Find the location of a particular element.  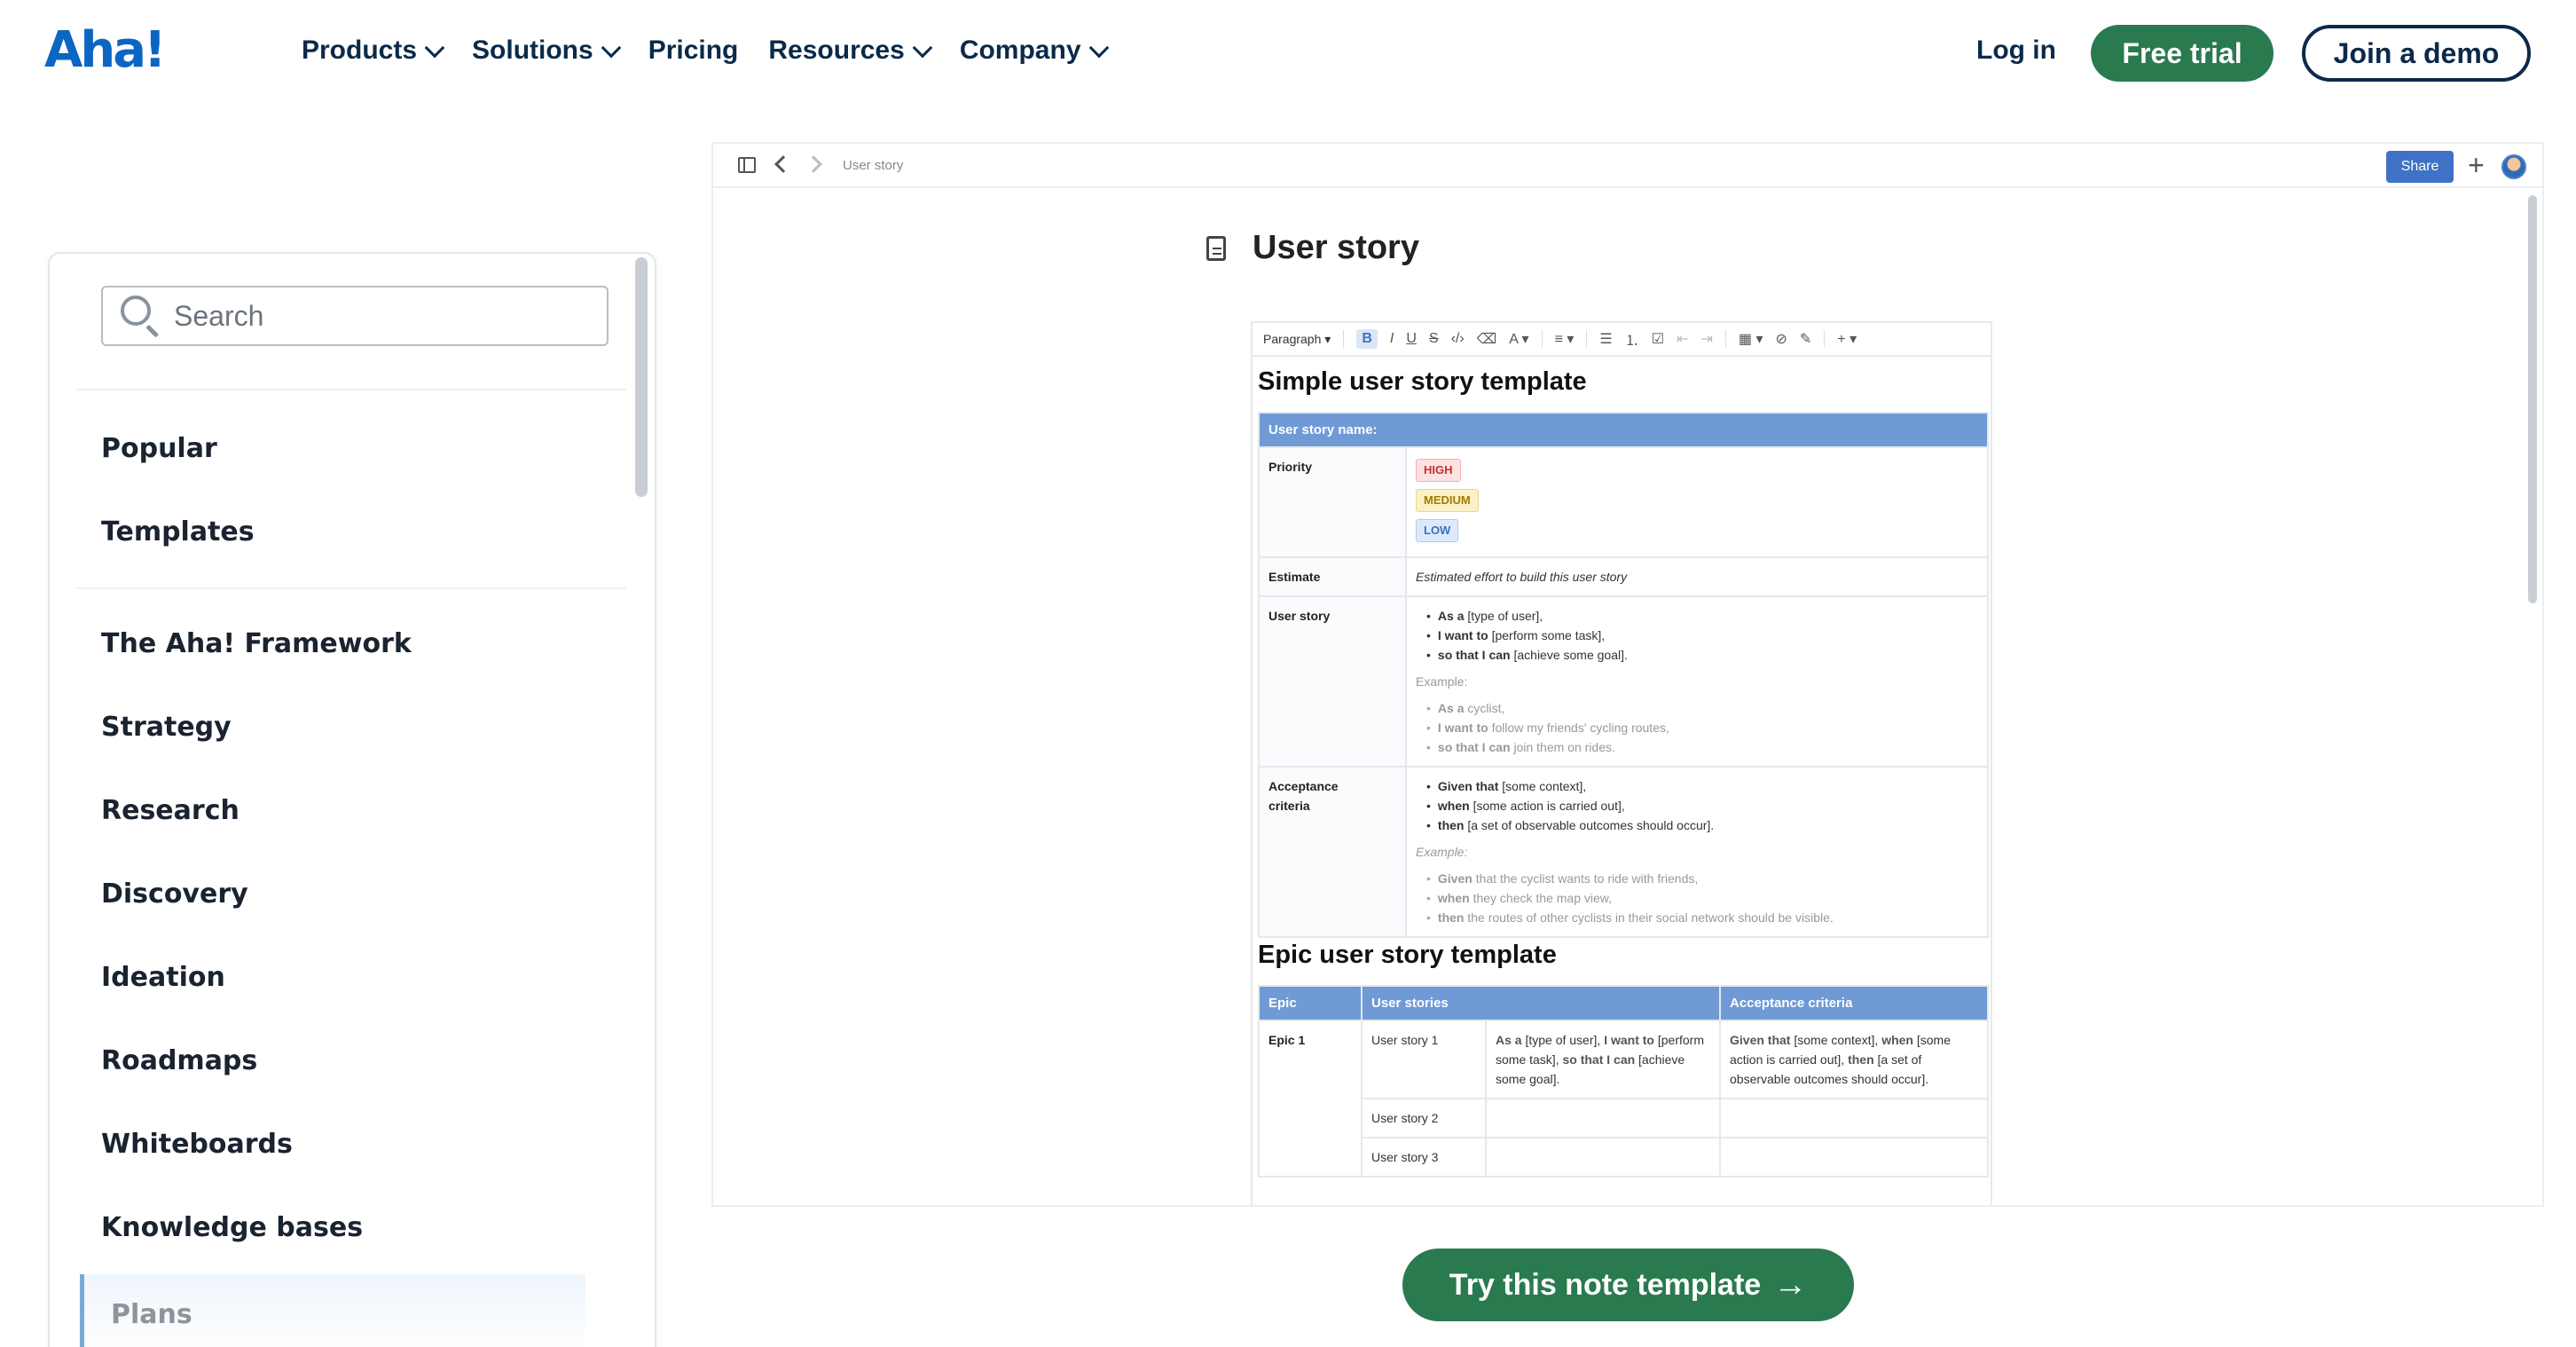

nav-resources: Resources is located at coordinates (850, 50).